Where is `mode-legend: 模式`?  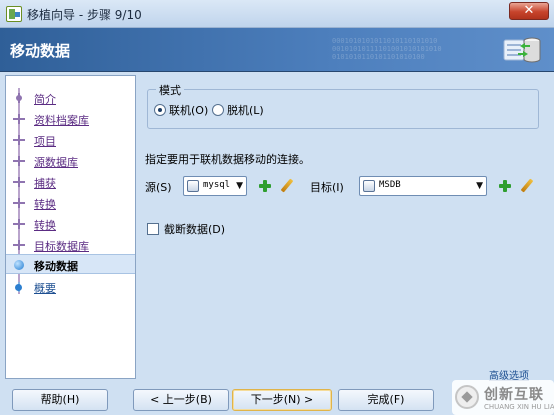 mode-legend: 模式 is located at coordinates (170, 90).